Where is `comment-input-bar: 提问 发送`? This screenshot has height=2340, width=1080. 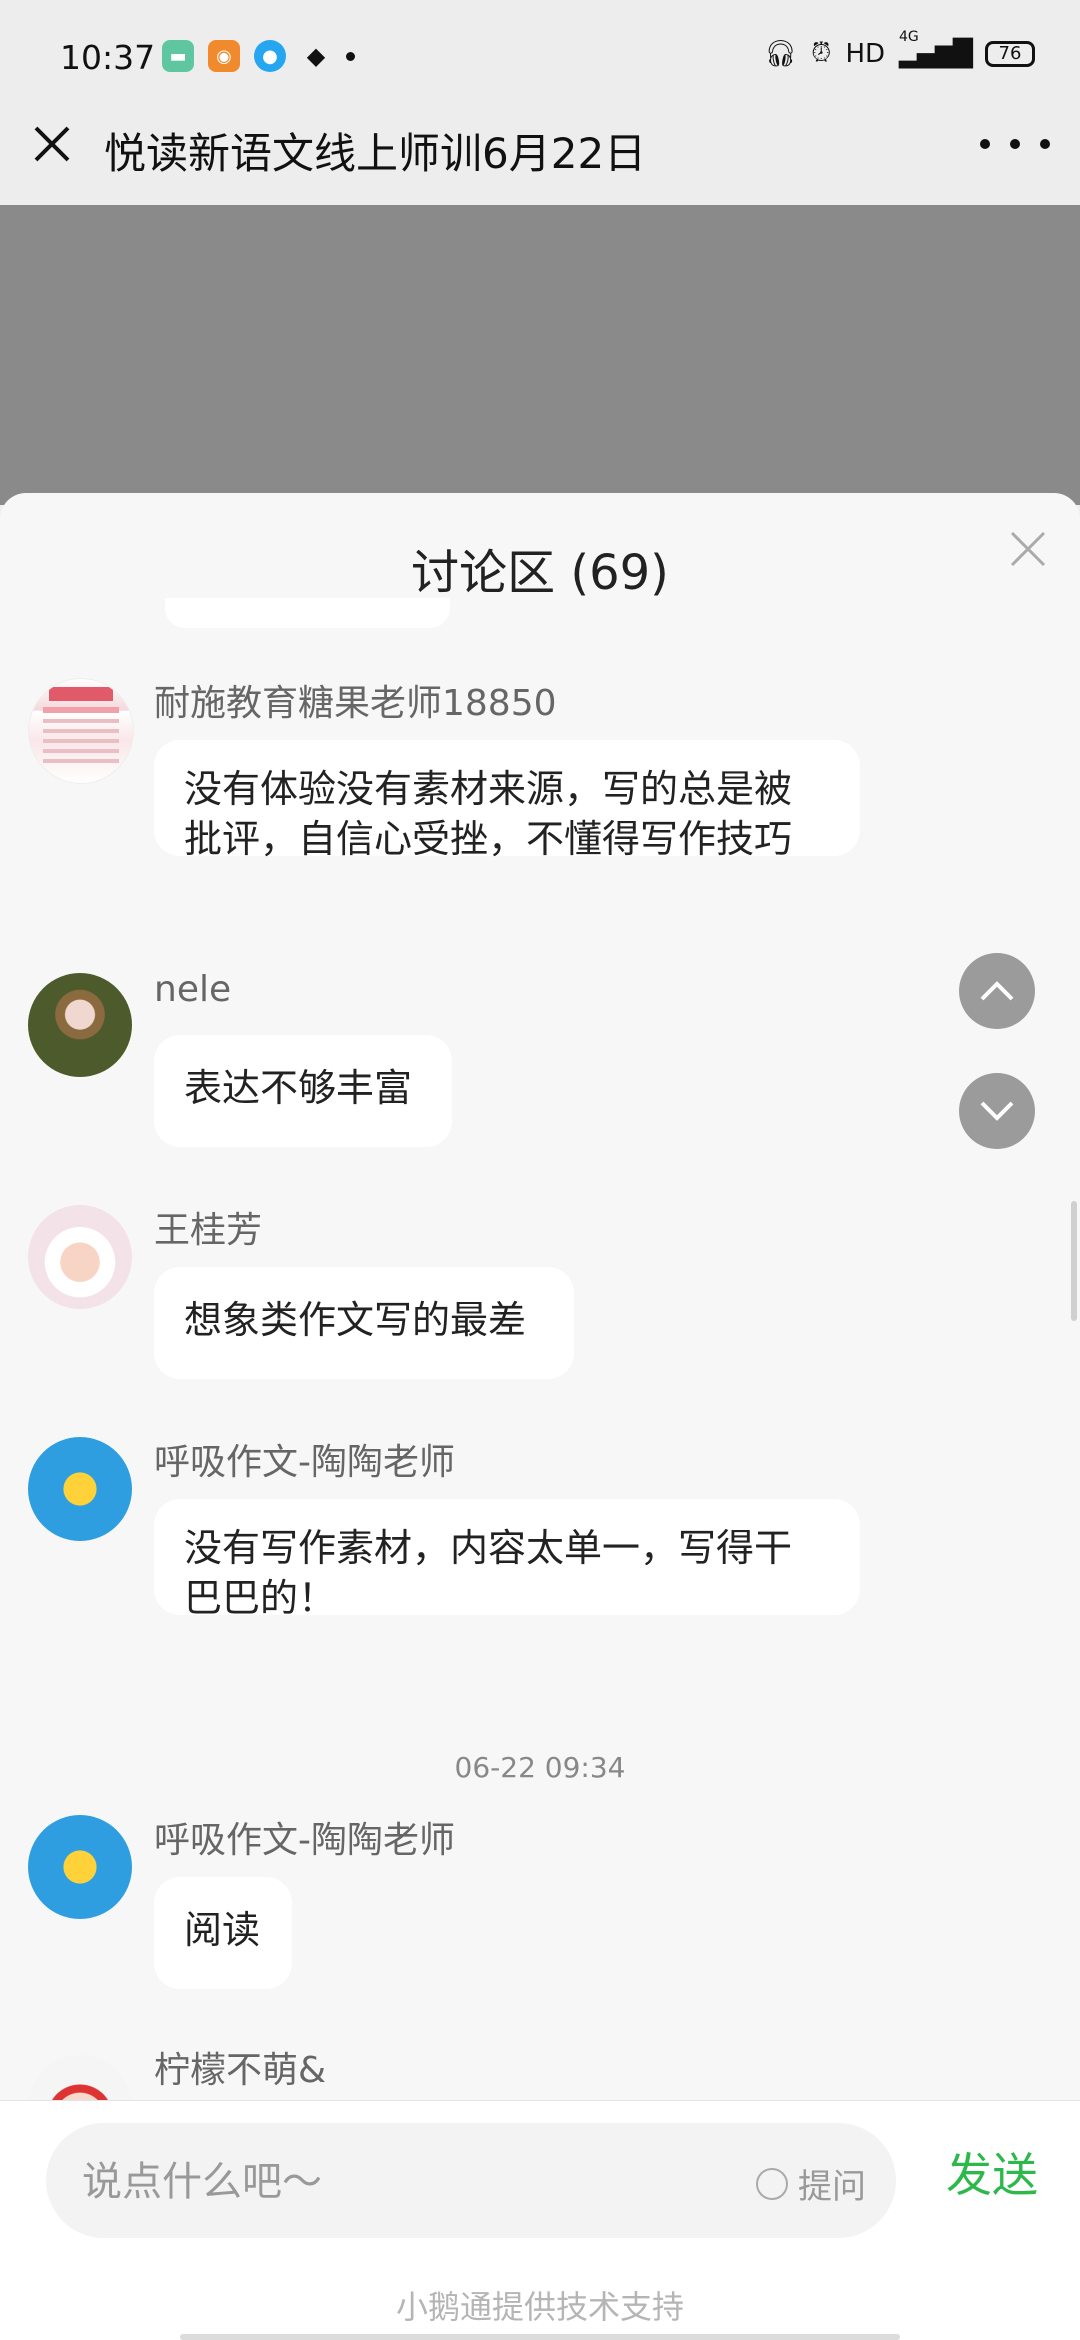 comment-input-bar: 提问 发送 is located at coordinates (540, 2180).